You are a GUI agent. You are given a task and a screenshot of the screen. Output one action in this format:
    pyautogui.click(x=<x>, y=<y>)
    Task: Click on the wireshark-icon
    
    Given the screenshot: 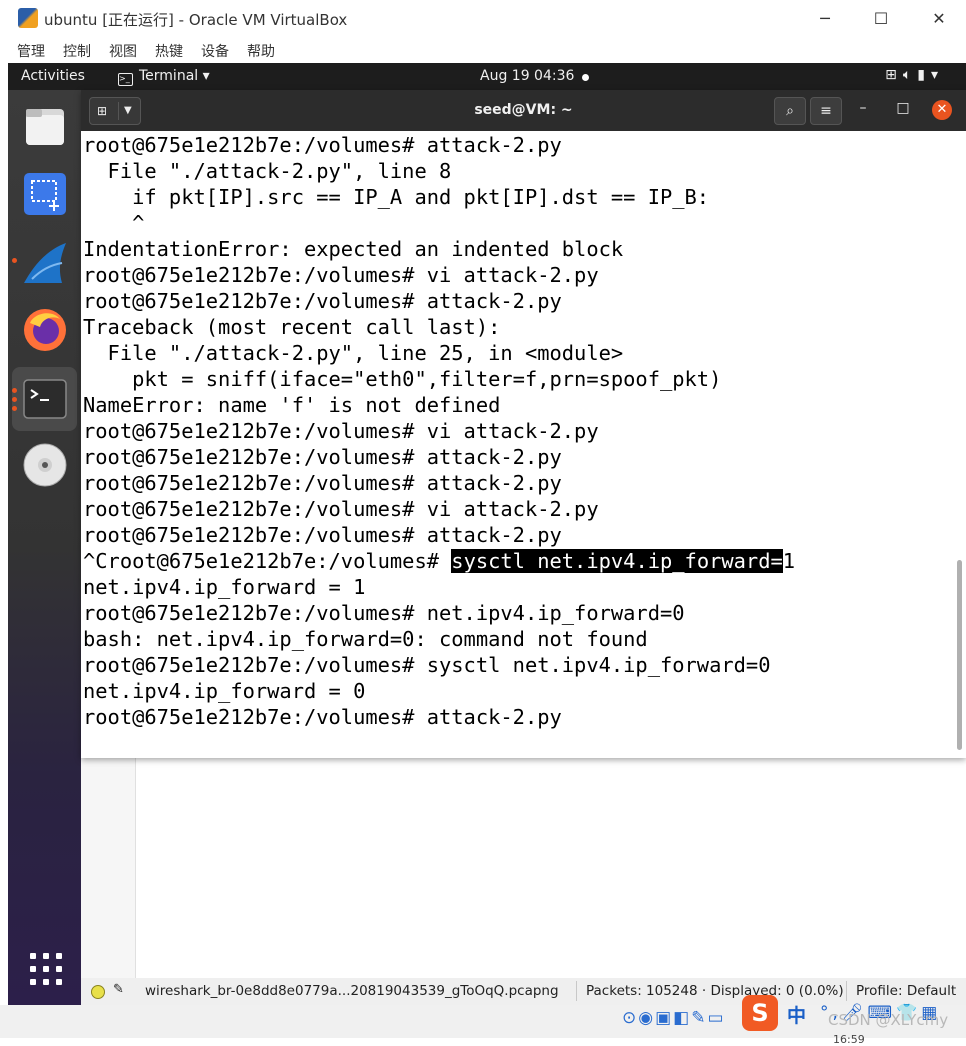 What is the action you would take?
    pyautogui.click(x=45, y=262)
    